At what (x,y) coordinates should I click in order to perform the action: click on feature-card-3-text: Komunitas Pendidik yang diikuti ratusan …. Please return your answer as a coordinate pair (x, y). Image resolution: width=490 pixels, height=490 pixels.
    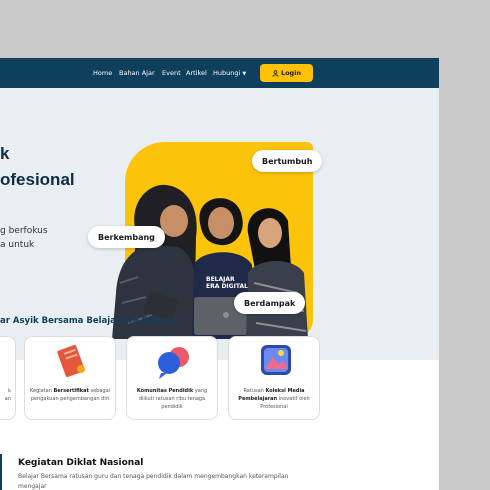
    Looking at the image, I should click on (172, 399).